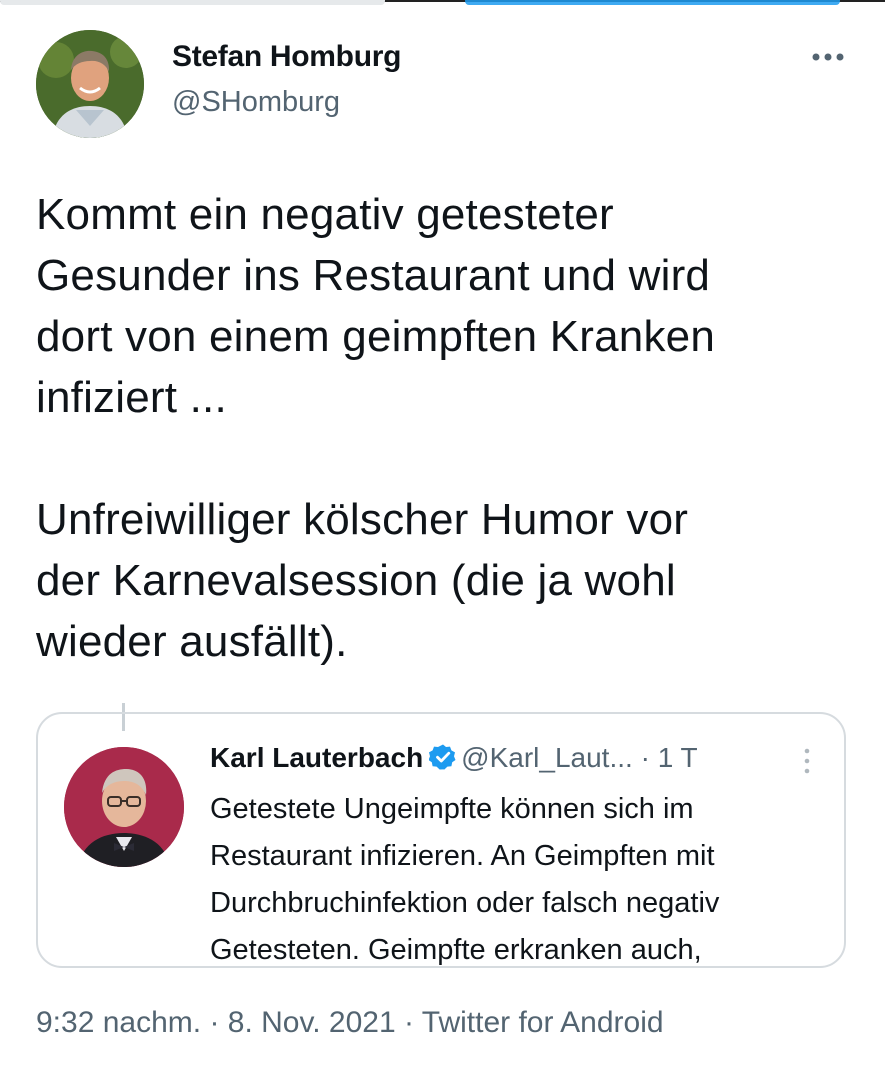 The height and width of the screenshot is (1080, 885). What do you see at coordinates (442, 4) in the screenshot?
I see `top-scroll-indicator` at bounding box center [442, 4].